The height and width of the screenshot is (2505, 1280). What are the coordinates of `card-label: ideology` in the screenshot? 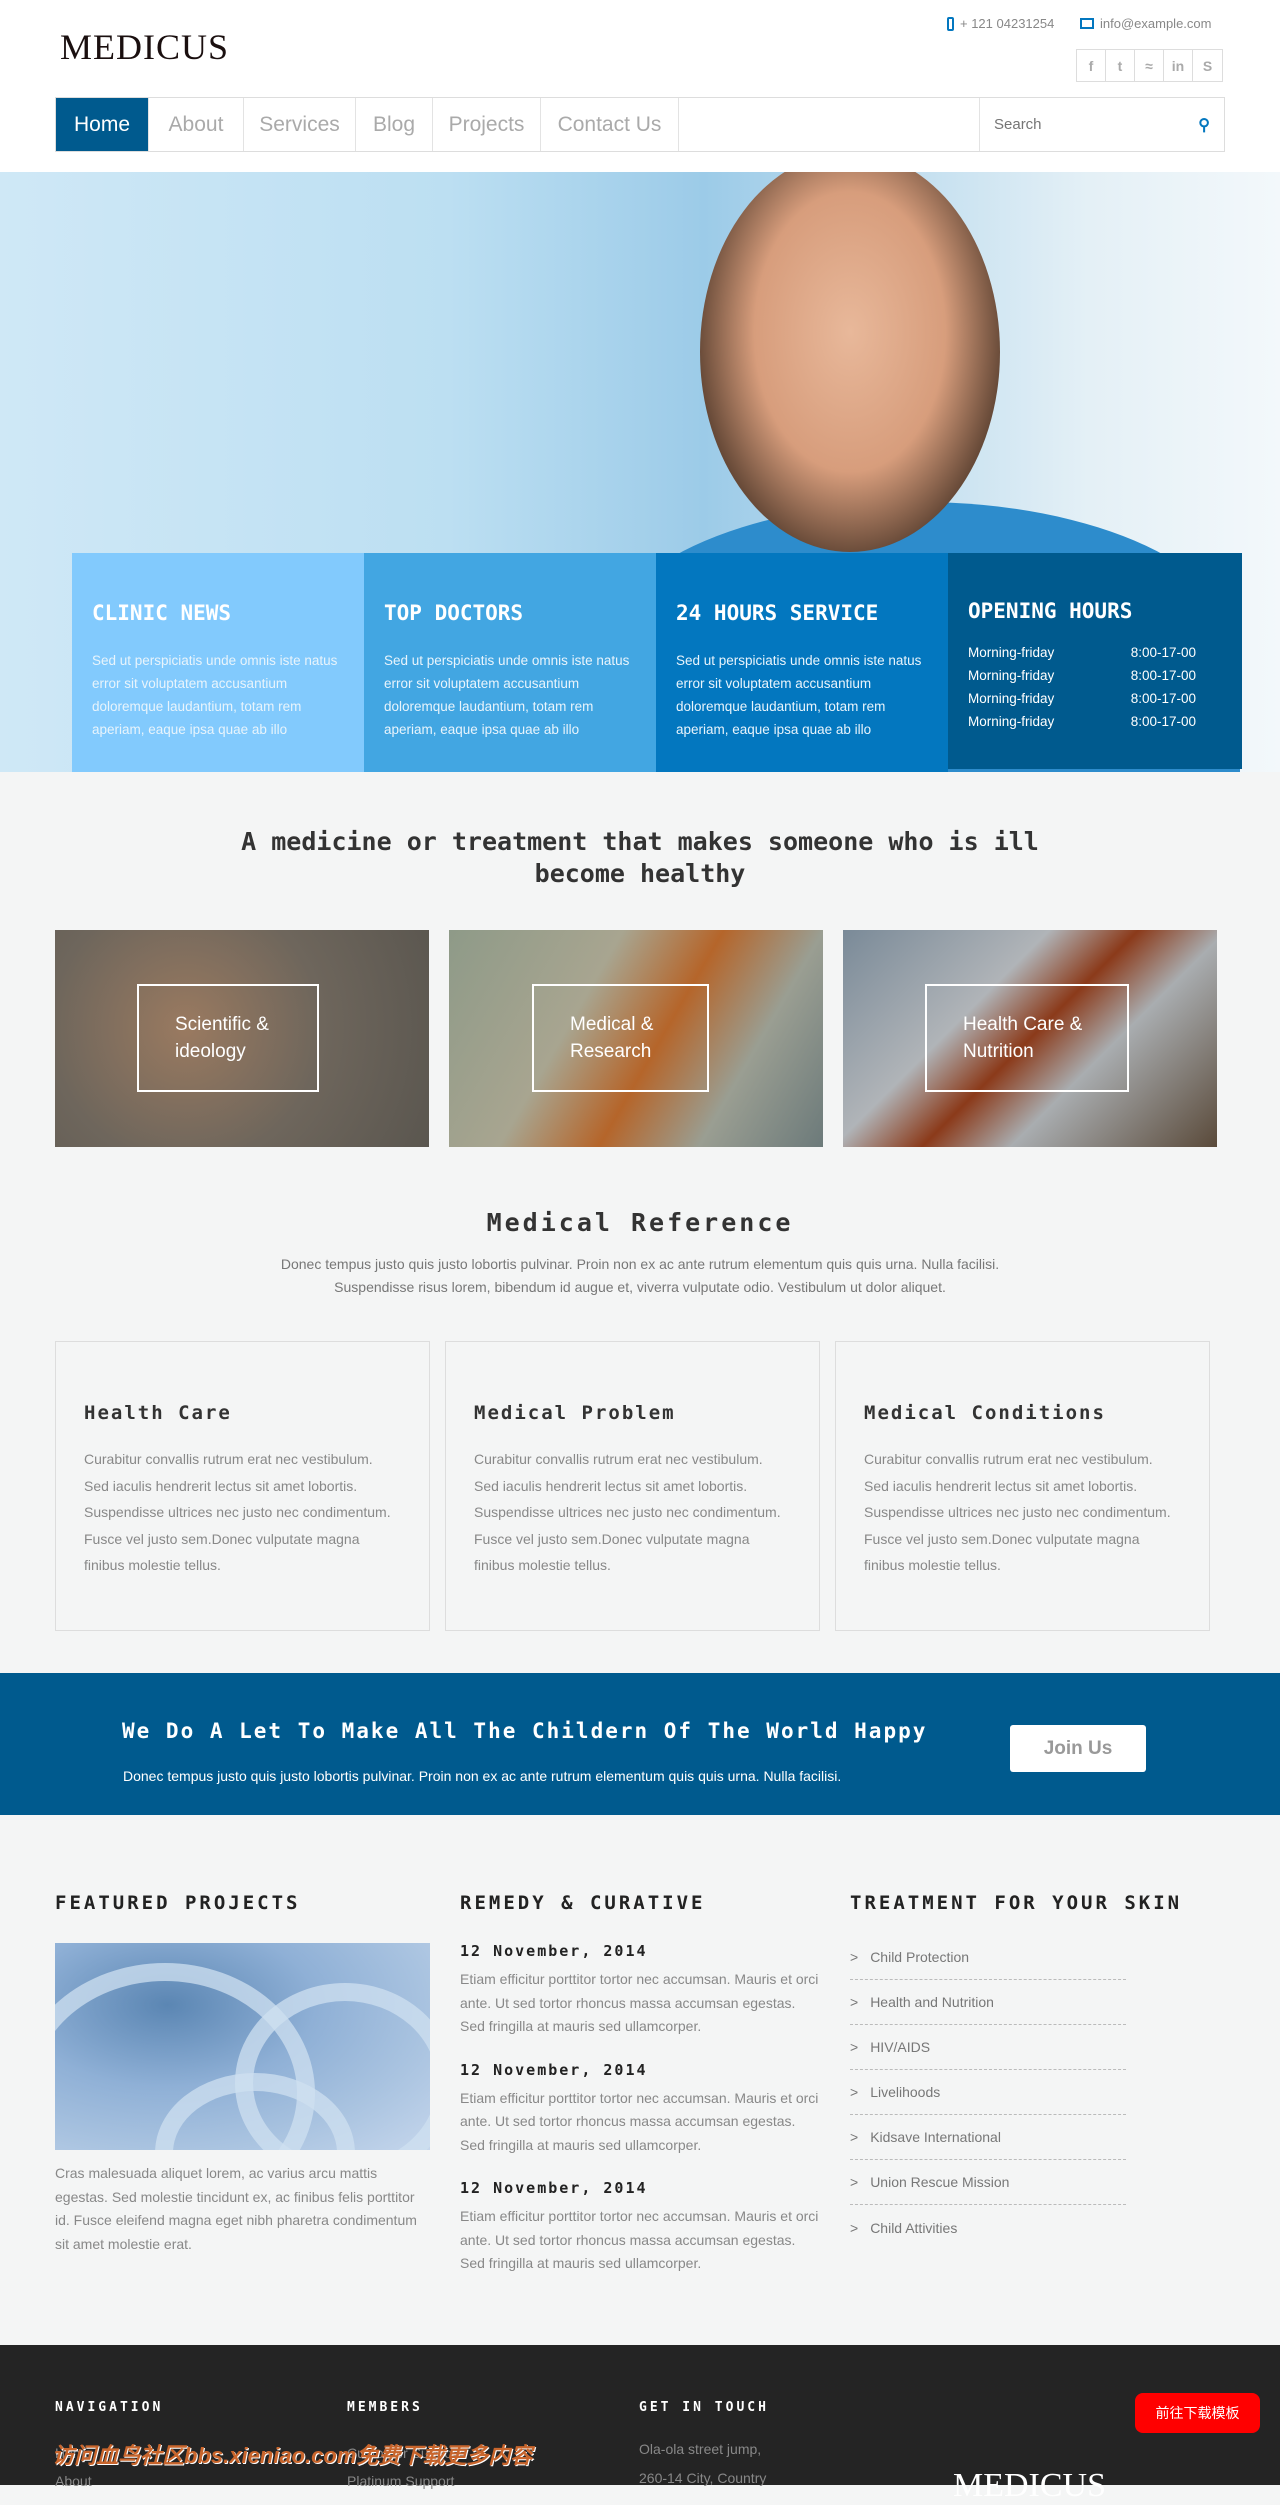 It's located at (210, 1051).